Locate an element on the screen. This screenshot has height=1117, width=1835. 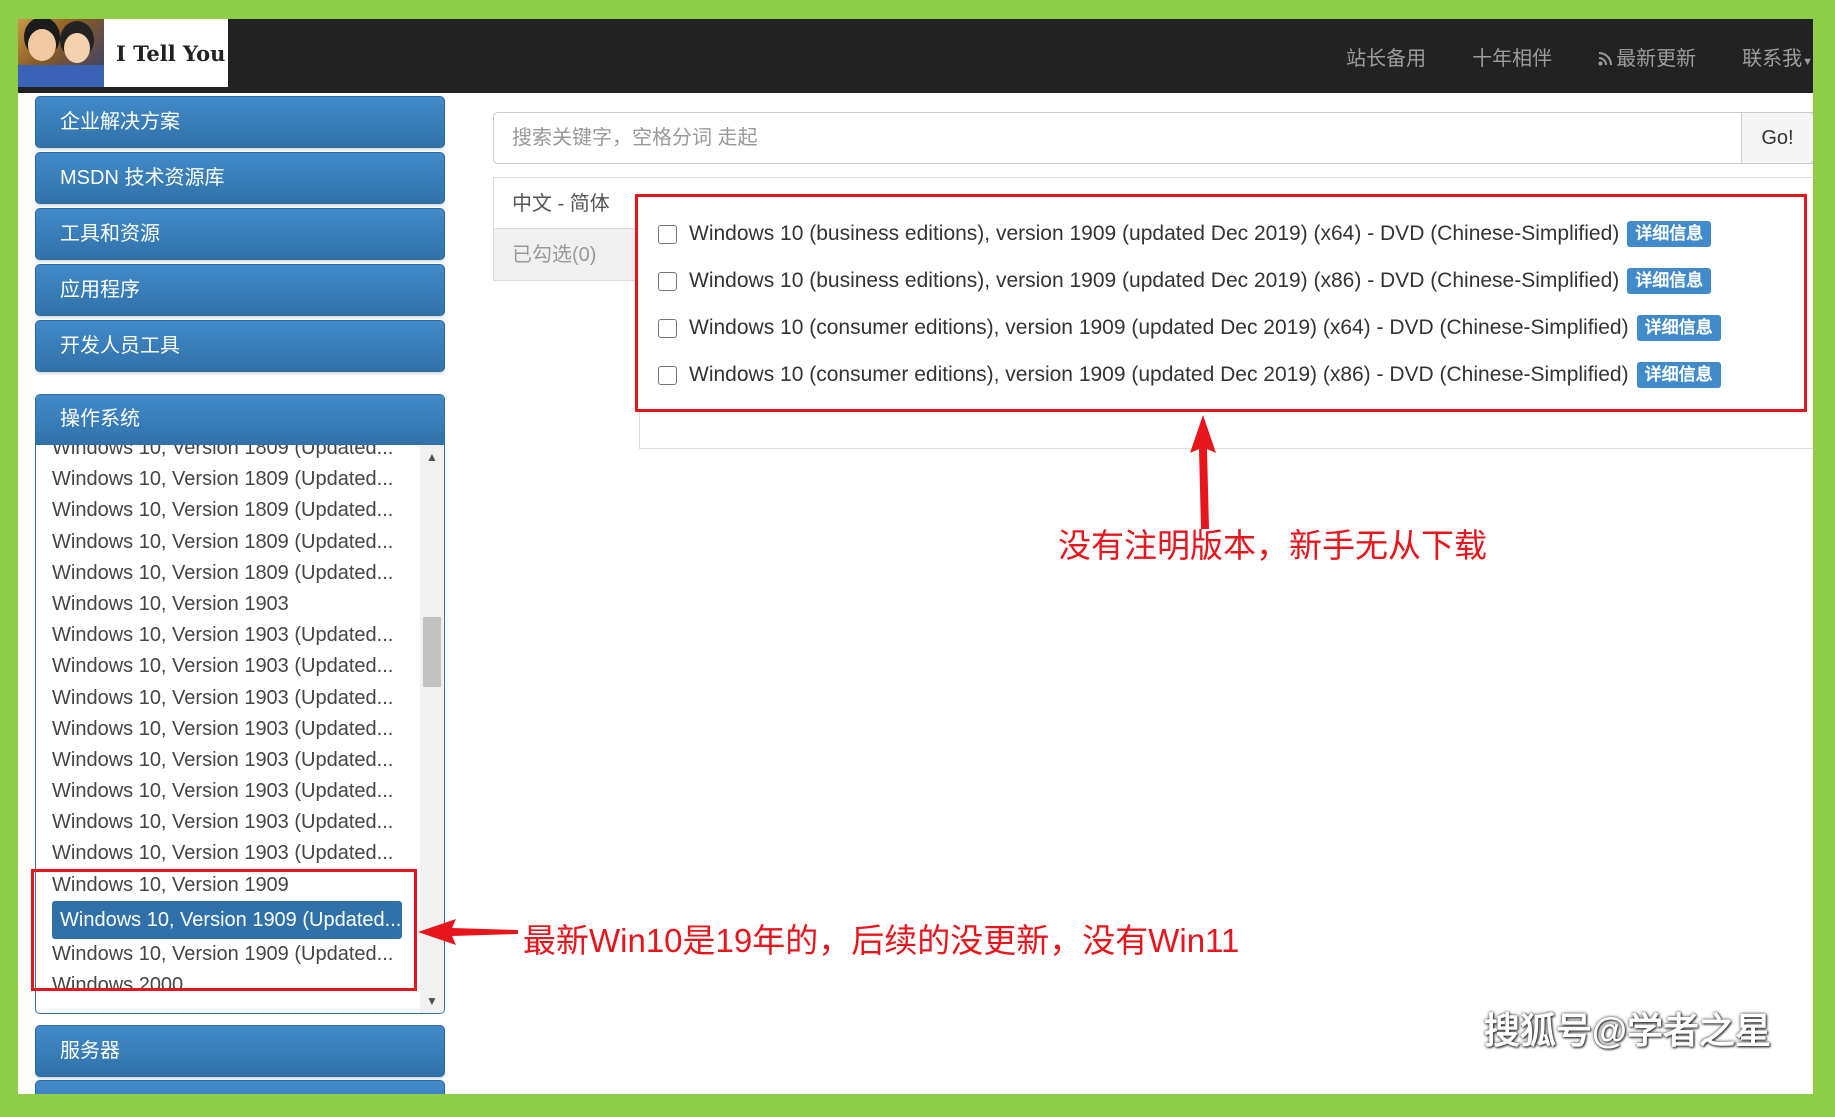
sidebar-section-msdn: MSDN 技术资源库 is located at coordinates (240, 178).